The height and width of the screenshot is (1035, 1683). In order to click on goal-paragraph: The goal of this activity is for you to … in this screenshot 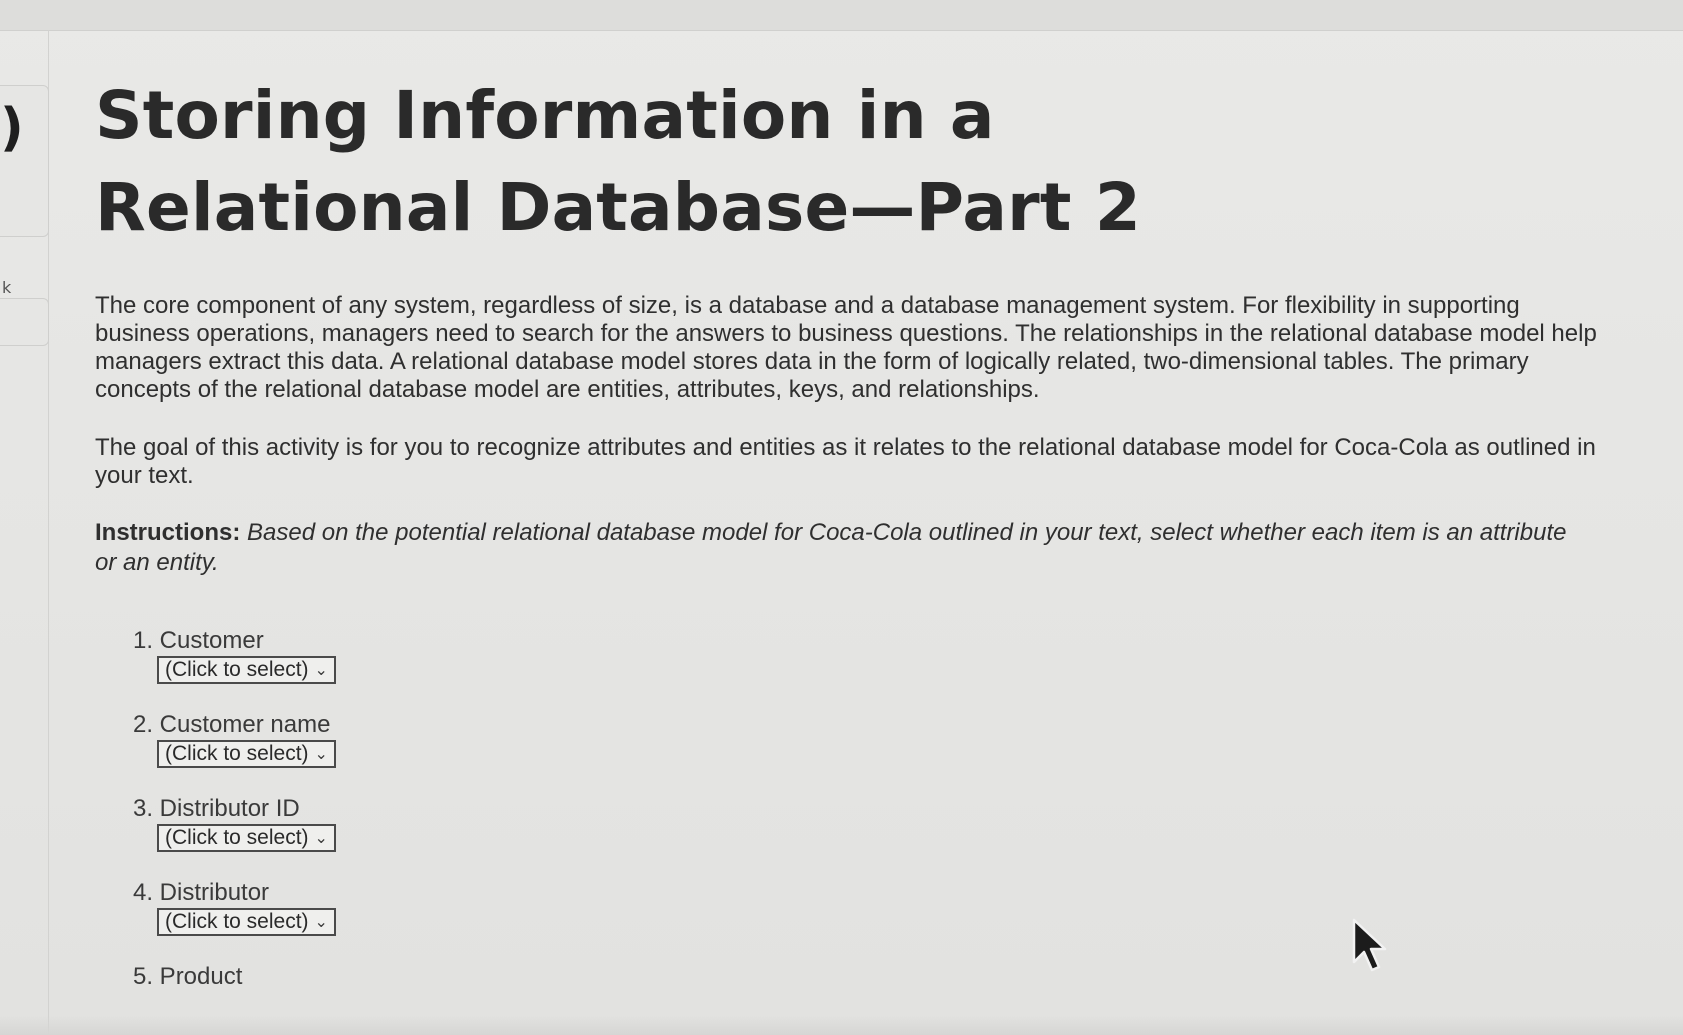, I will do `click(845, 461)`.